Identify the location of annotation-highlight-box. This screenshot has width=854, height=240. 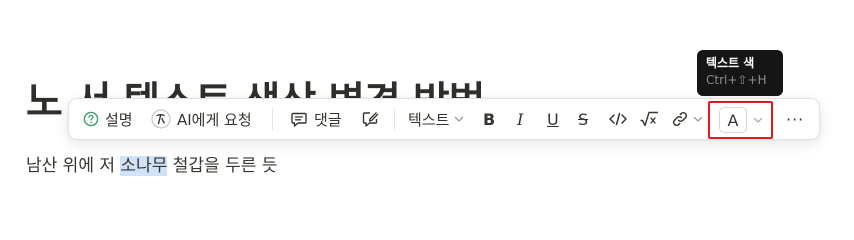
(740, 120).